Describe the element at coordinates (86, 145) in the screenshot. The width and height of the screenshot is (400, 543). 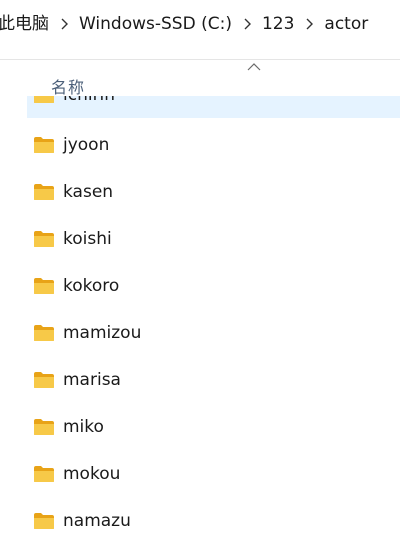
I see `file-name: jyoon` at that location.